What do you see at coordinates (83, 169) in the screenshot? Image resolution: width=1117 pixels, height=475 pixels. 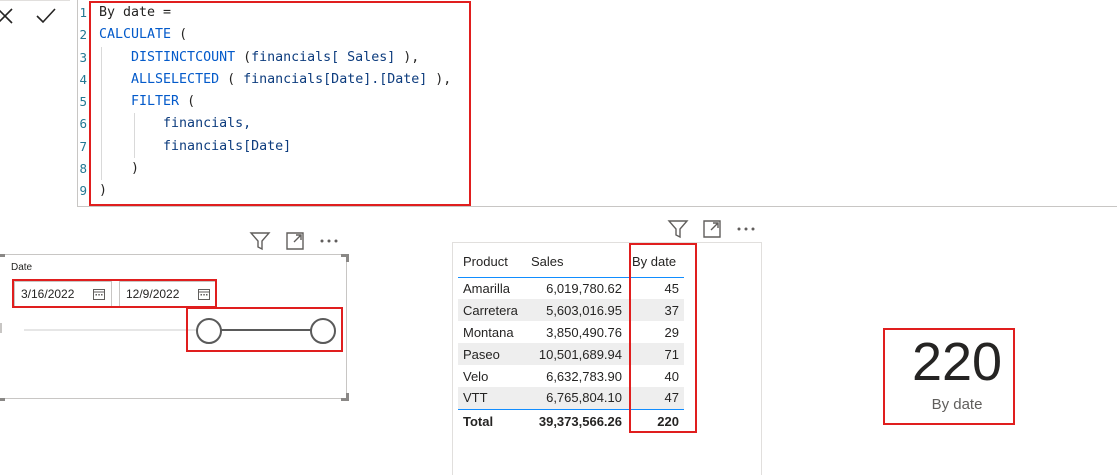 I see `line-number: 8` at bounding box center [83, 169].